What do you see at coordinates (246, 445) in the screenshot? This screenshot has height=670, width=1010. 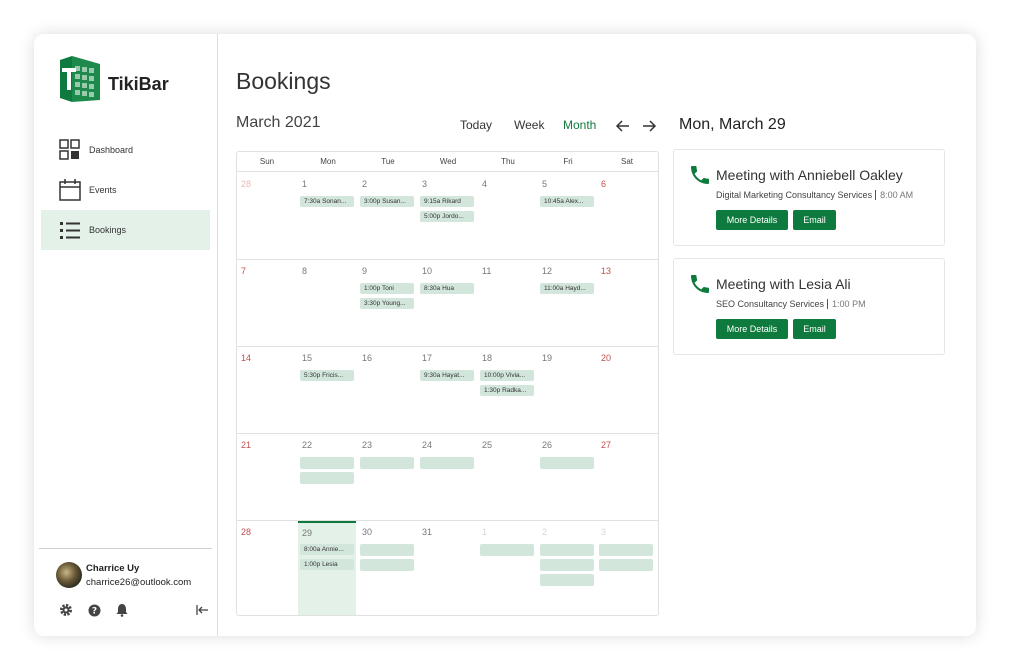 I see `day-number: 21` at bounding box center [246, 445].